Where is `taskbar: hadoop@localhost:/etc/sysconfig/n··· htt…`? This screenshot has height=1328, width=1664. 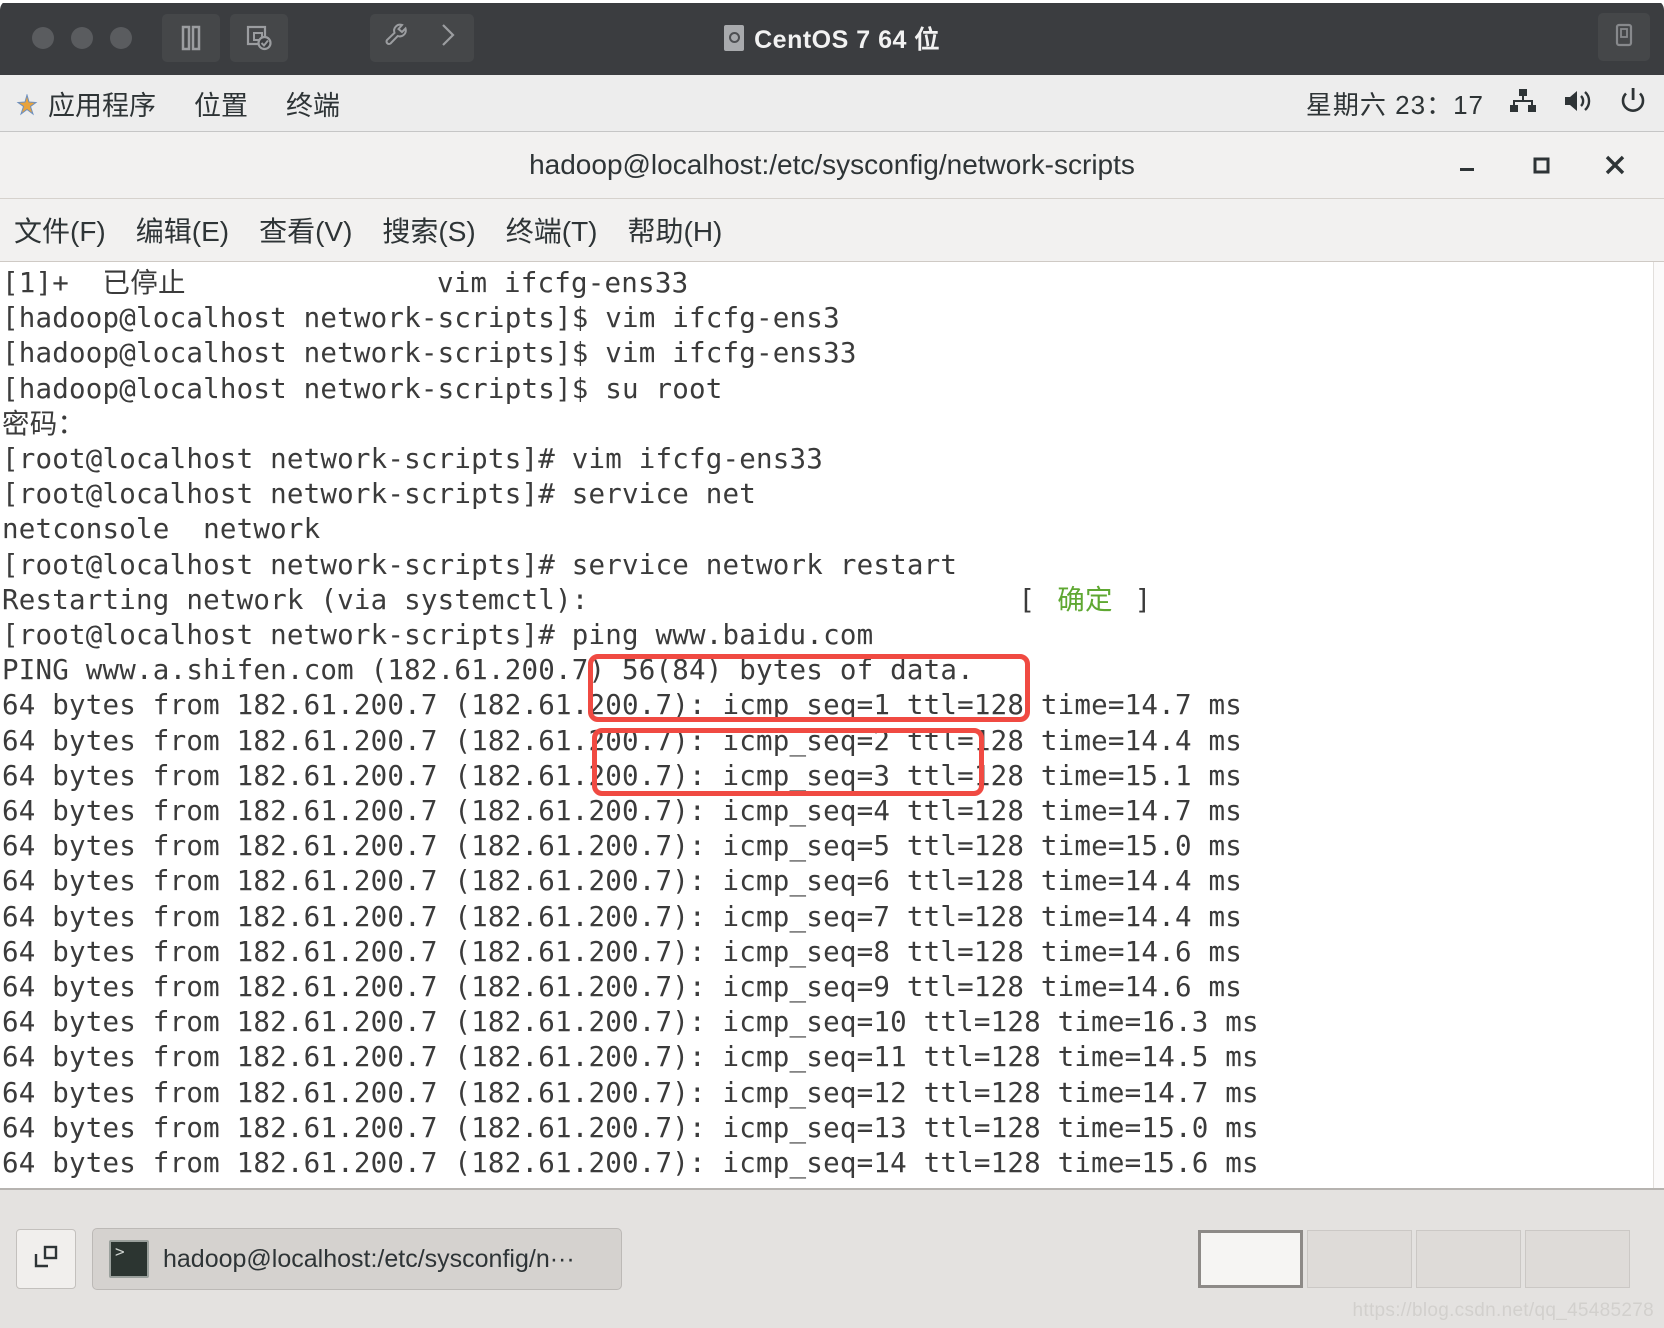
taskbar: hadoop@localhost:/etc/sysconfig/n··· htt… is located at coordinates (832, 1258).